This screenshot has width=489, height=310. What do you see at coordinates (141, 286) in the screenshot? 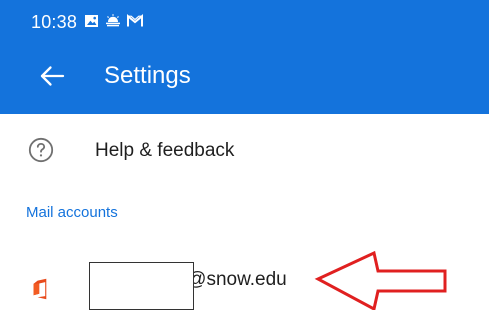
I see `redaction-box` at bounding box center [141, 286].